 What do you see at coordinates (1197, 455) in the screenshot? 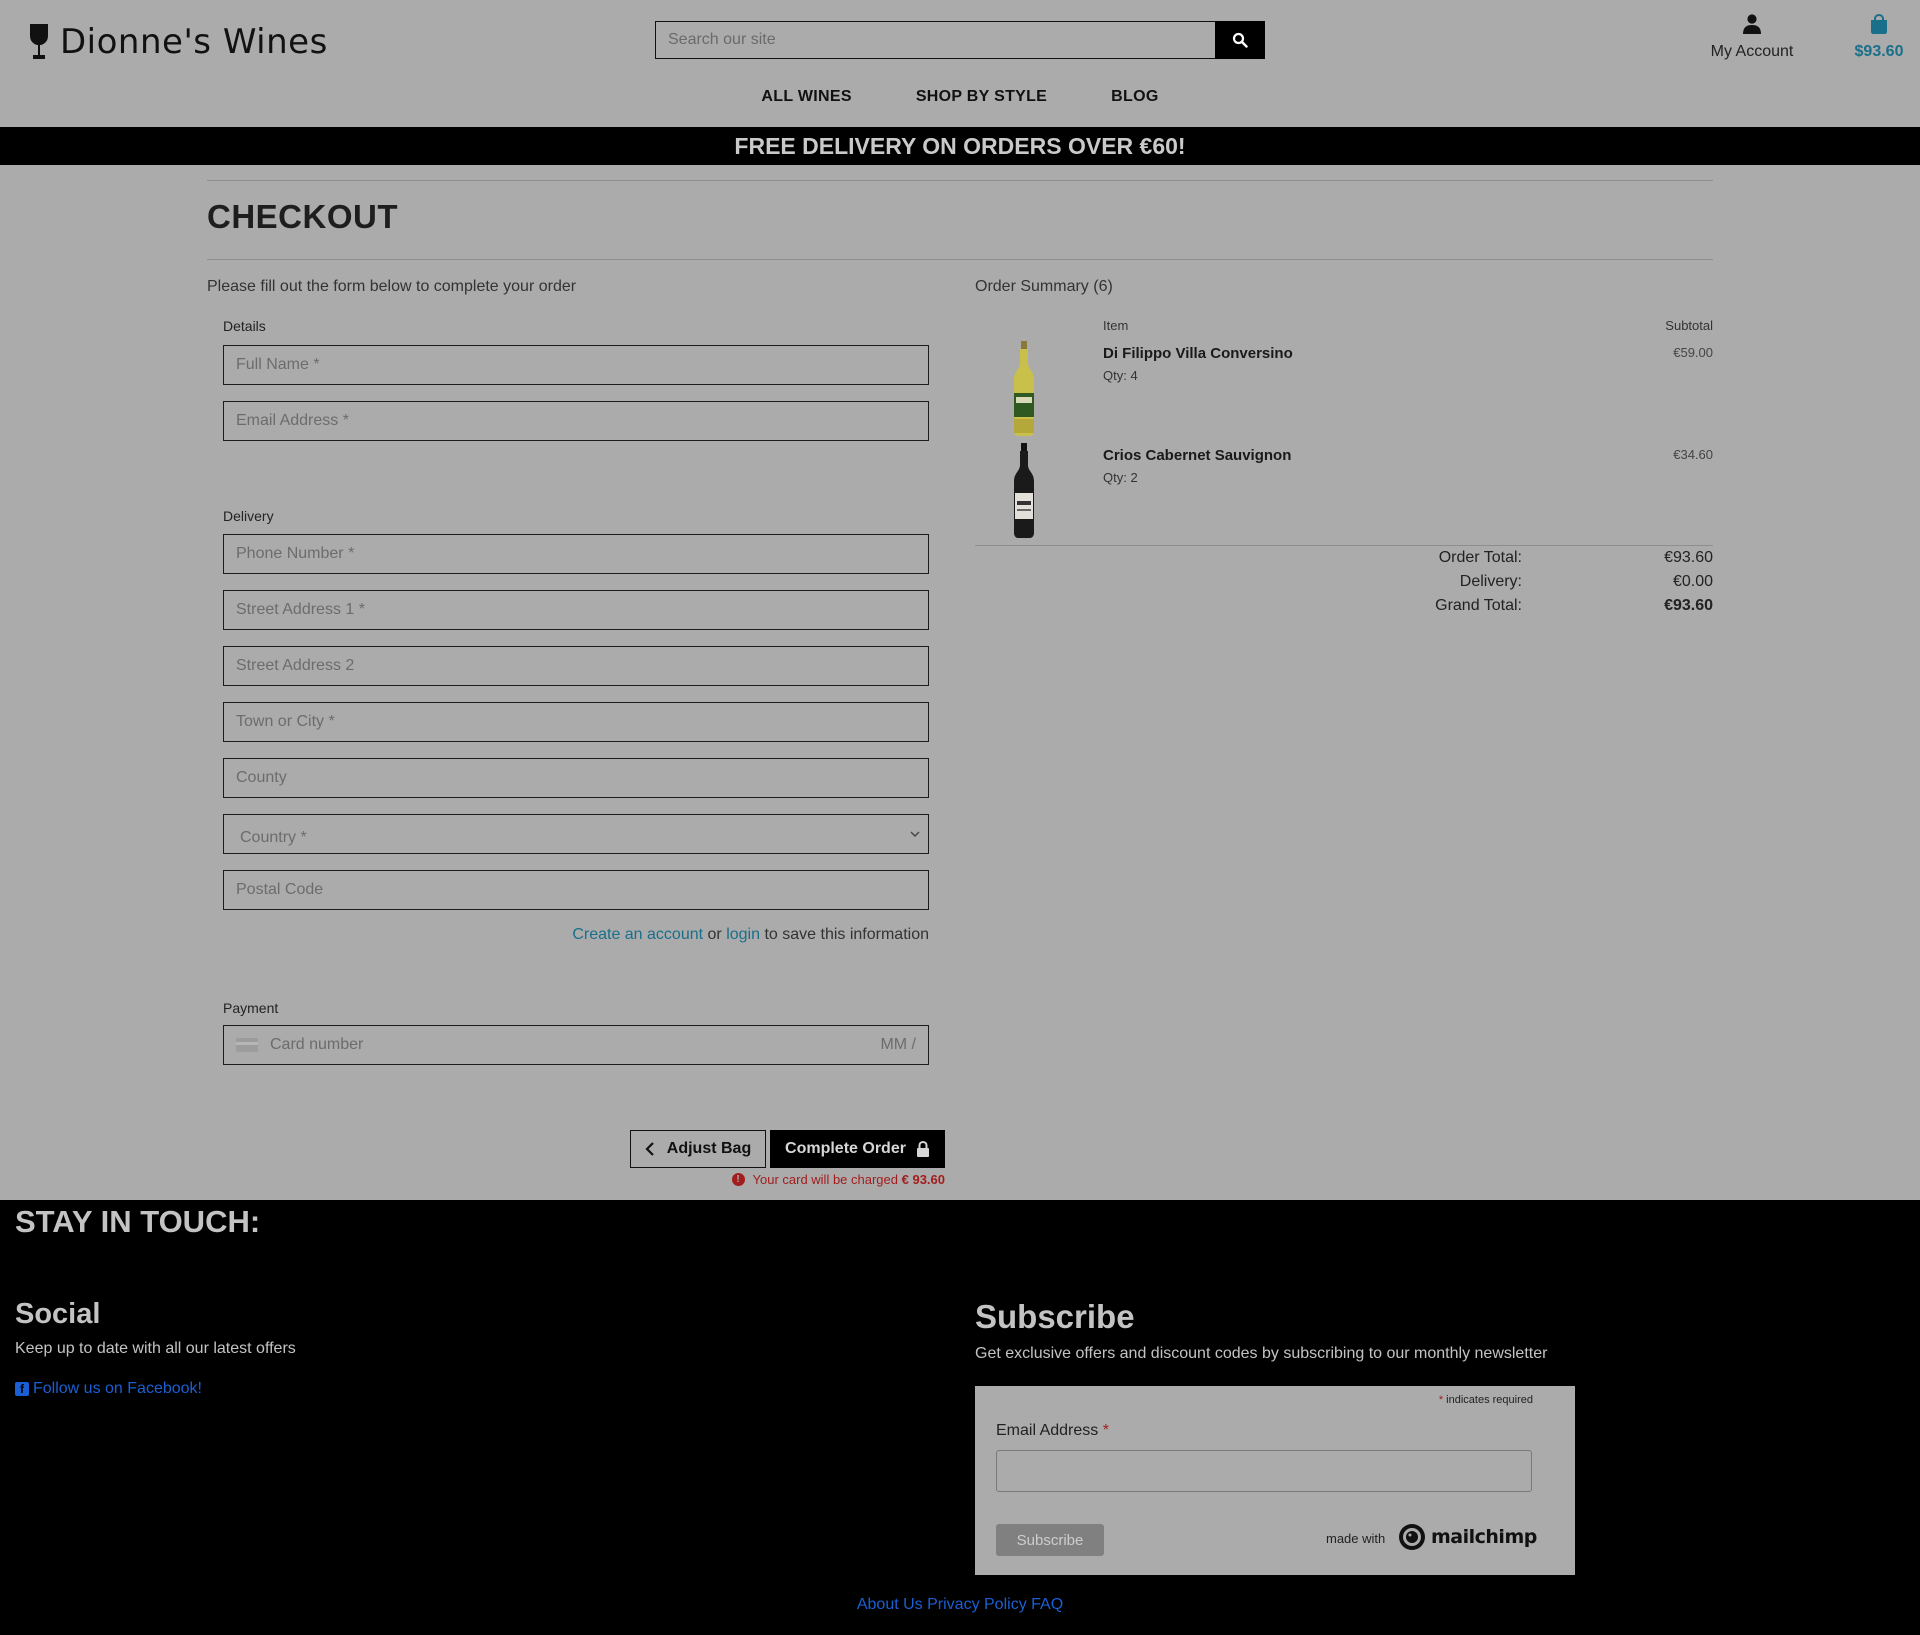
I see `cart-item-name: Crios Cabernet Sauvignon` at bounding box center [1197, 455].